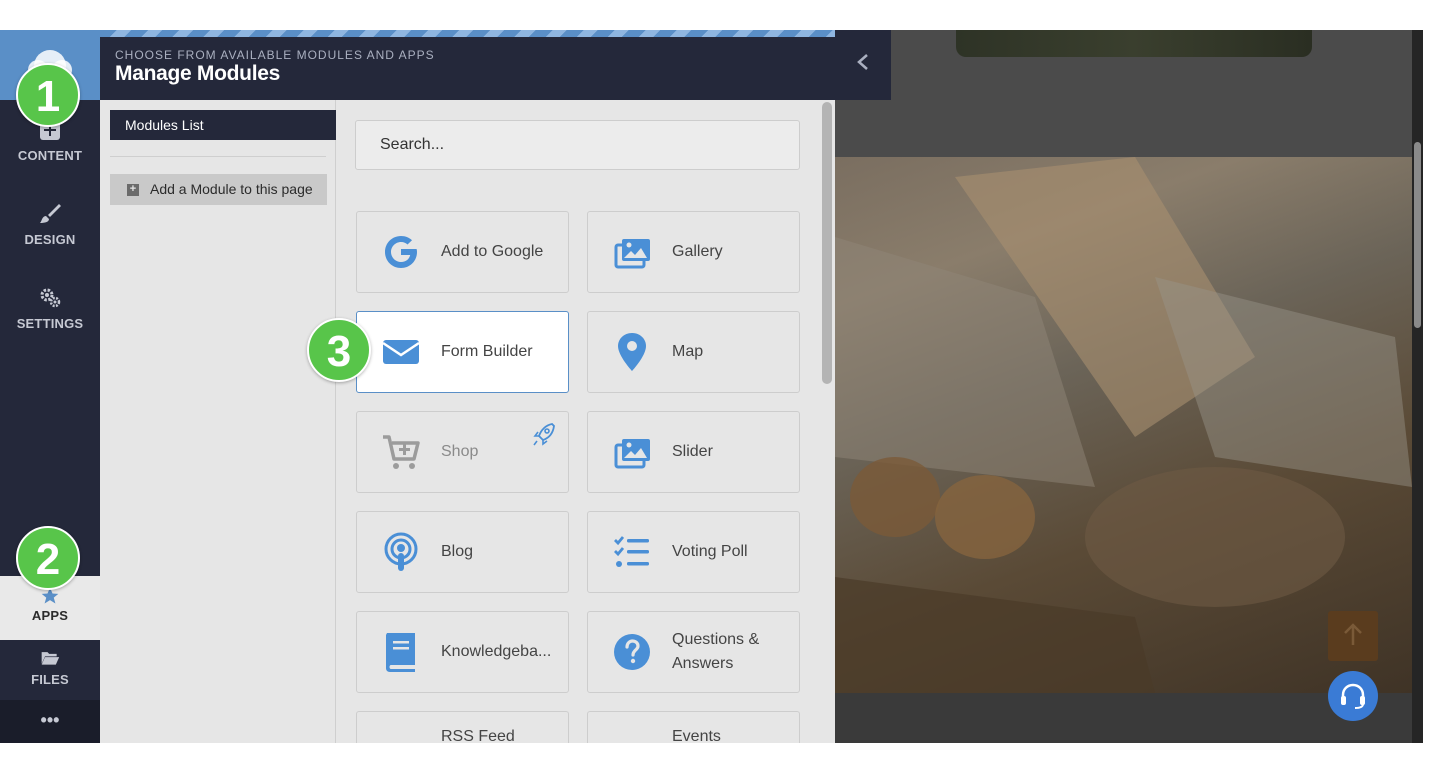  I want to click on headset-icon, so click(1353, 696).